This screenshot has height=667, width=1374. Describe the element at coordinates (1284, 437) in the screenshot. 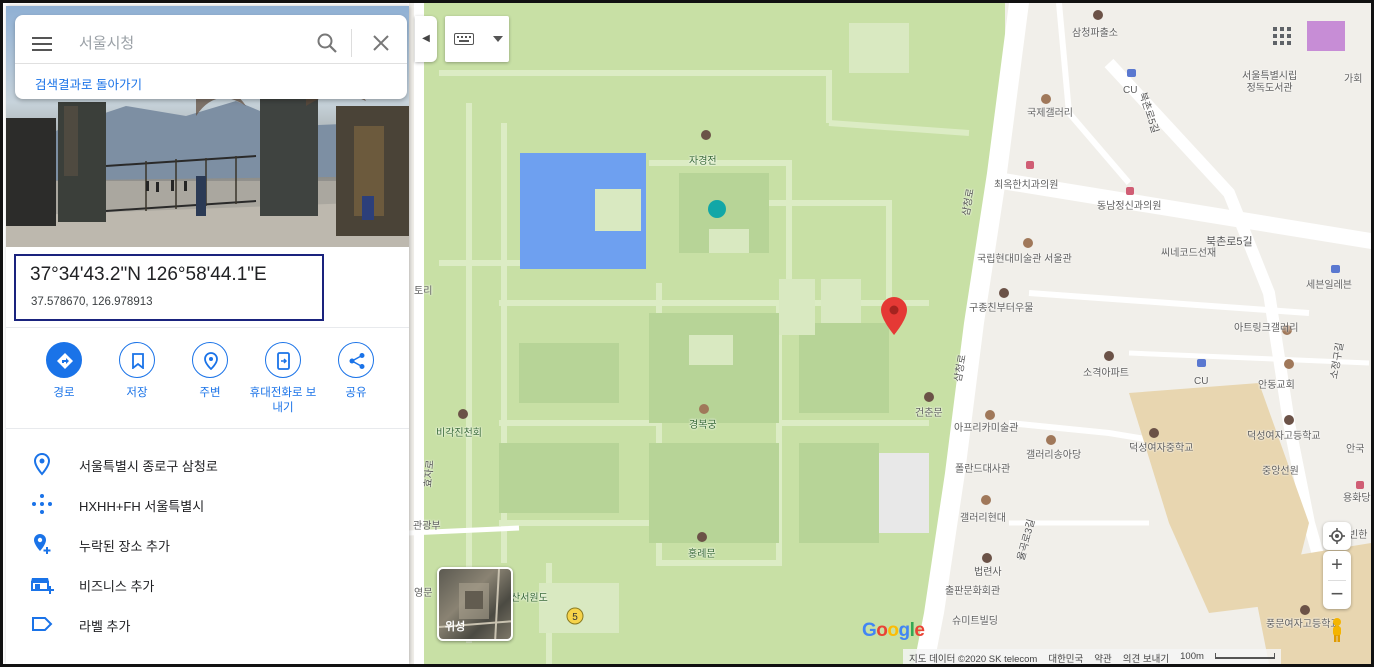

I see `map-label: 덕성여자고등학교` at that location.